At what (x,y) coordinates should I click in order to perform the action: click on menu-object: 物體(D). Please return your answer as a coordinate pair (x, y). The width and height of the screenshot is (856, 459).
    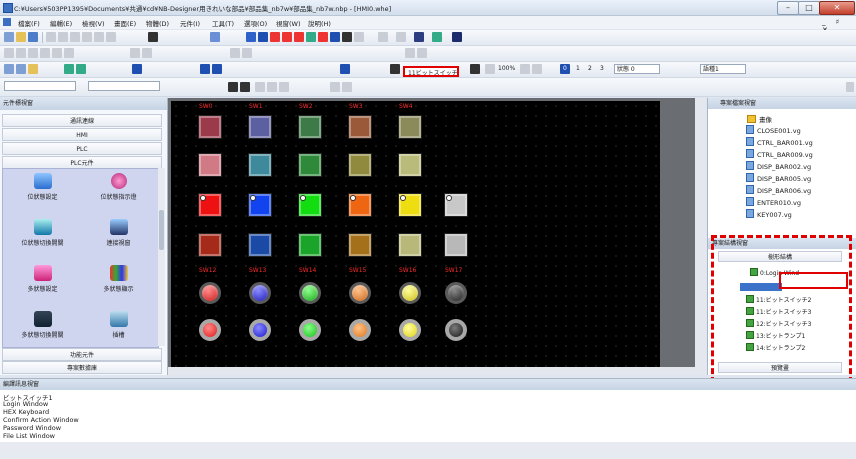
    Looking at the image, I should click on (157, 23).